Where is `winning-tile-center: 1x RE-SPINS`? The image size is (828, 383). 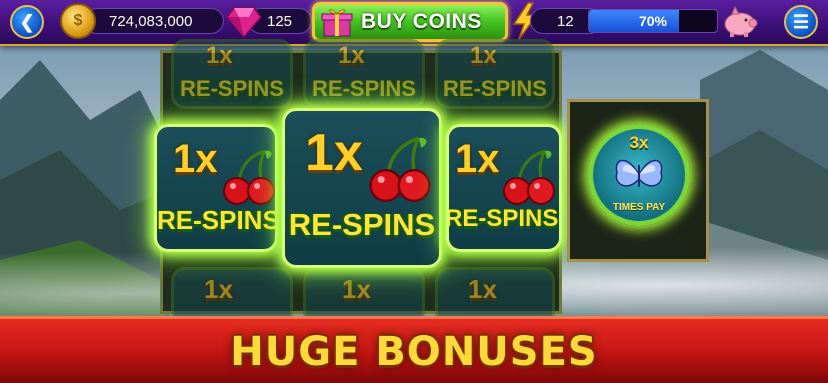 winning-tile-center: 1x RE-SPINS is located at coordinates (362, 188).